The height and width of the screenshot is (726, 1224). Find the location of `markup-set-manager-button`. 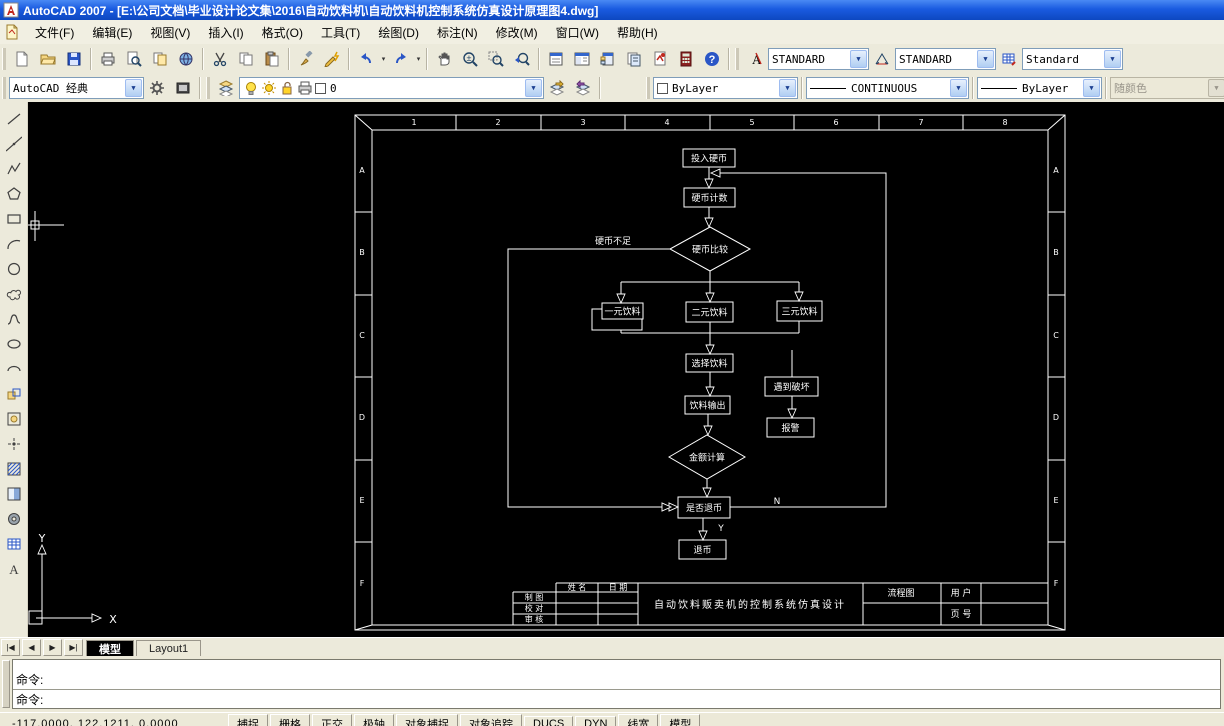

markup-set-manager-button is located at coordinates (660, 59).